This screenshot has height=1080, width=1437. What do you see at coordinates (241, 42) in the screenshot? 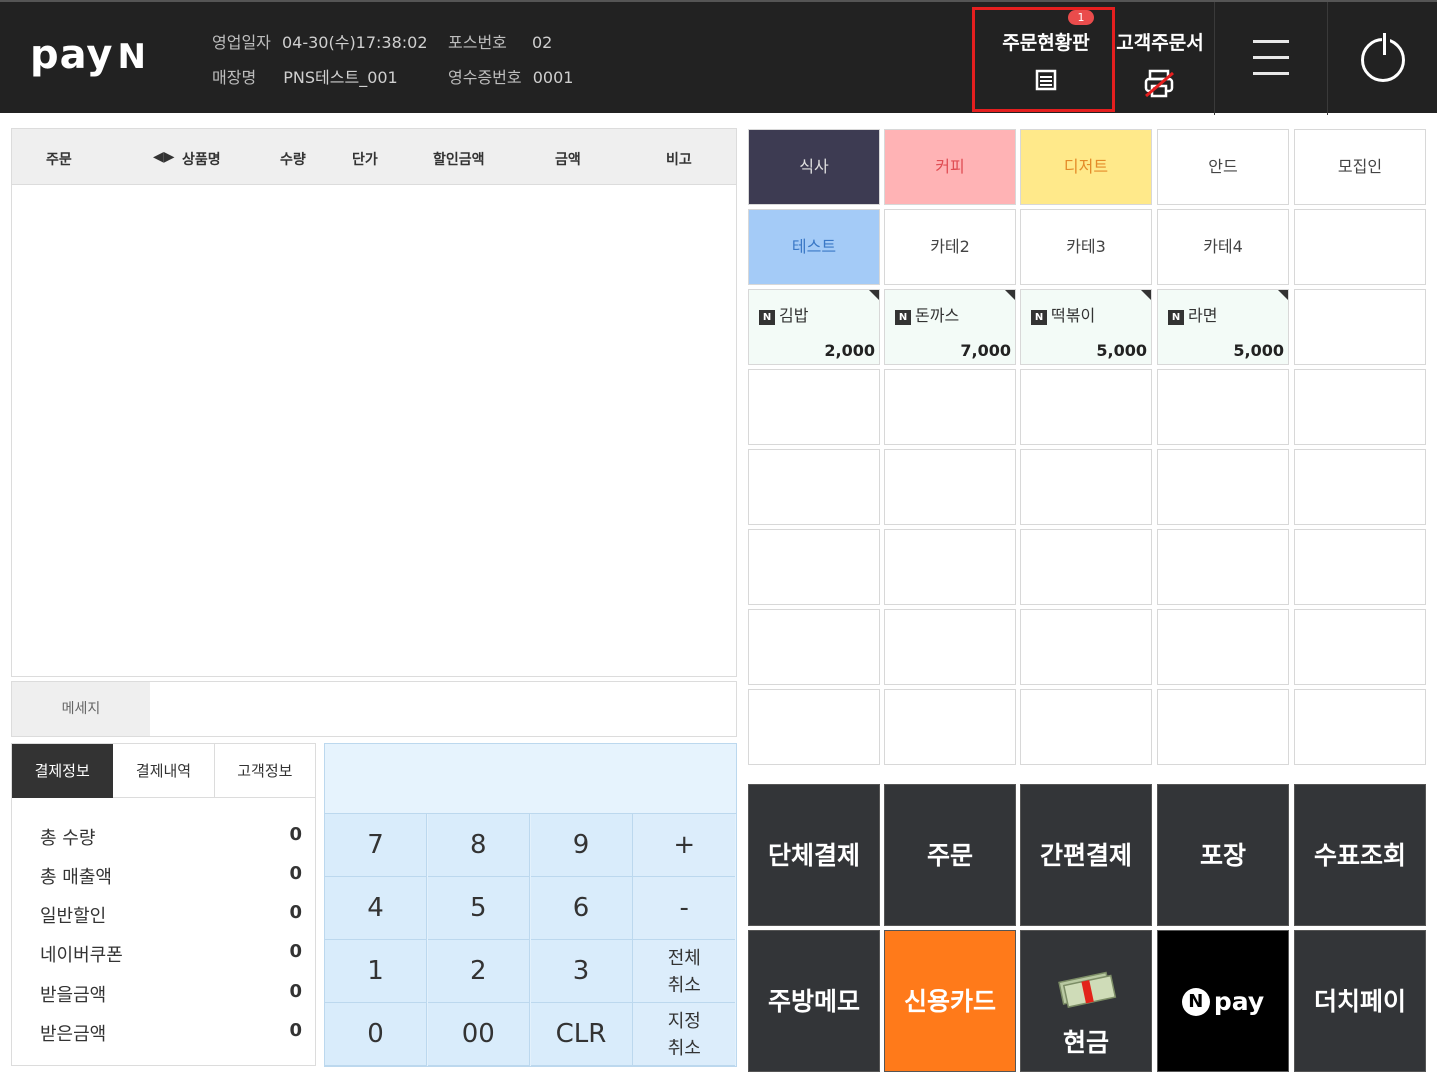
I see `business-date-label: 영업일자` at bounding box center [241, 42].